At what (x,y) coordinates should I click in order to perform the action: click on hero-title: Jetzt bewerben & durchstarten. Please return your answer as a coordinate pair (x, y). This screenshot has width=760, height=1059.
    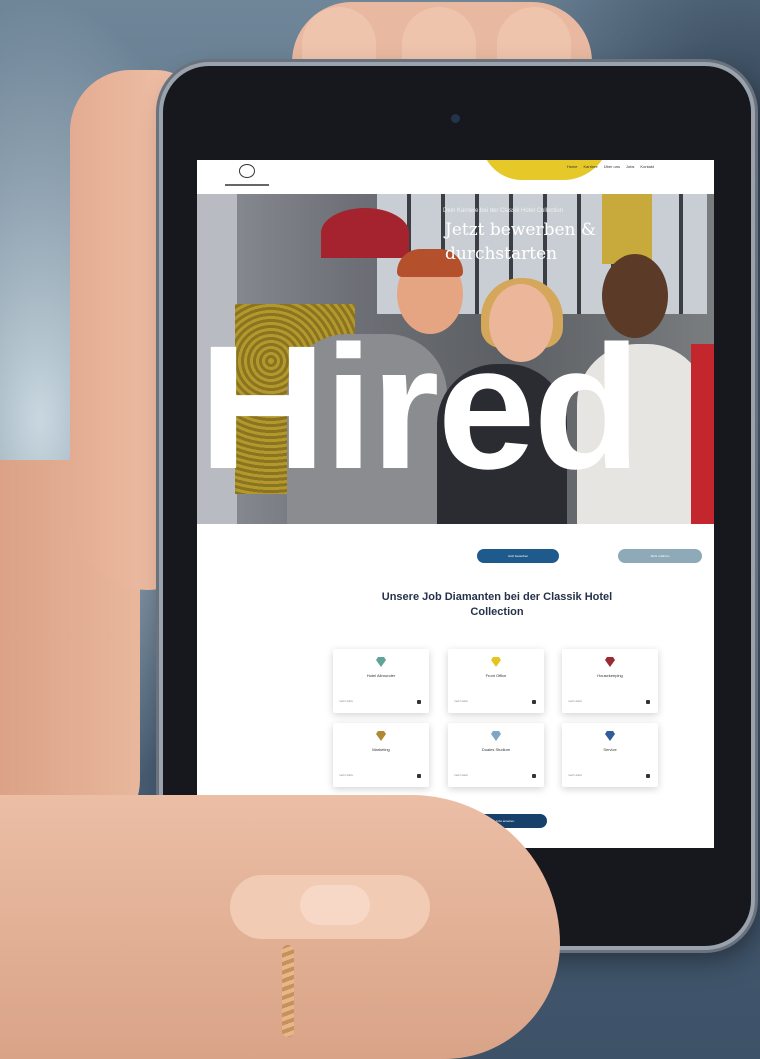
    Looking at the image, I should click on (521, 242).